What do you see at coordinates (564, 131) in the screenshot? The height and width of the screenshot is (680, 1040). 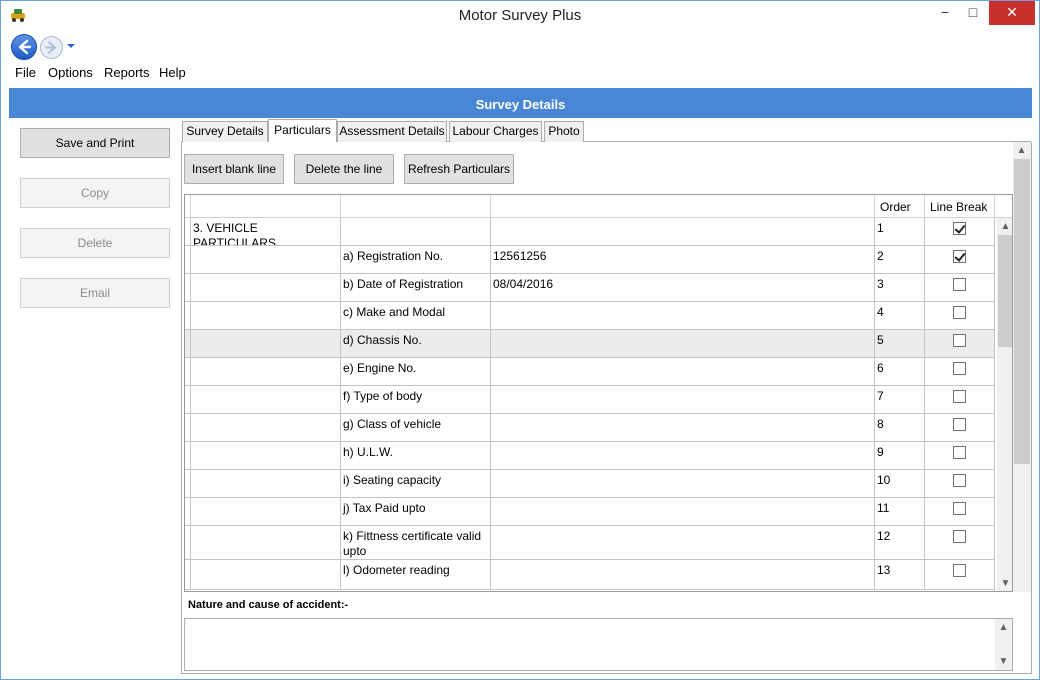 I see `tab-photo: Photo` at bounding box center [564, 131].